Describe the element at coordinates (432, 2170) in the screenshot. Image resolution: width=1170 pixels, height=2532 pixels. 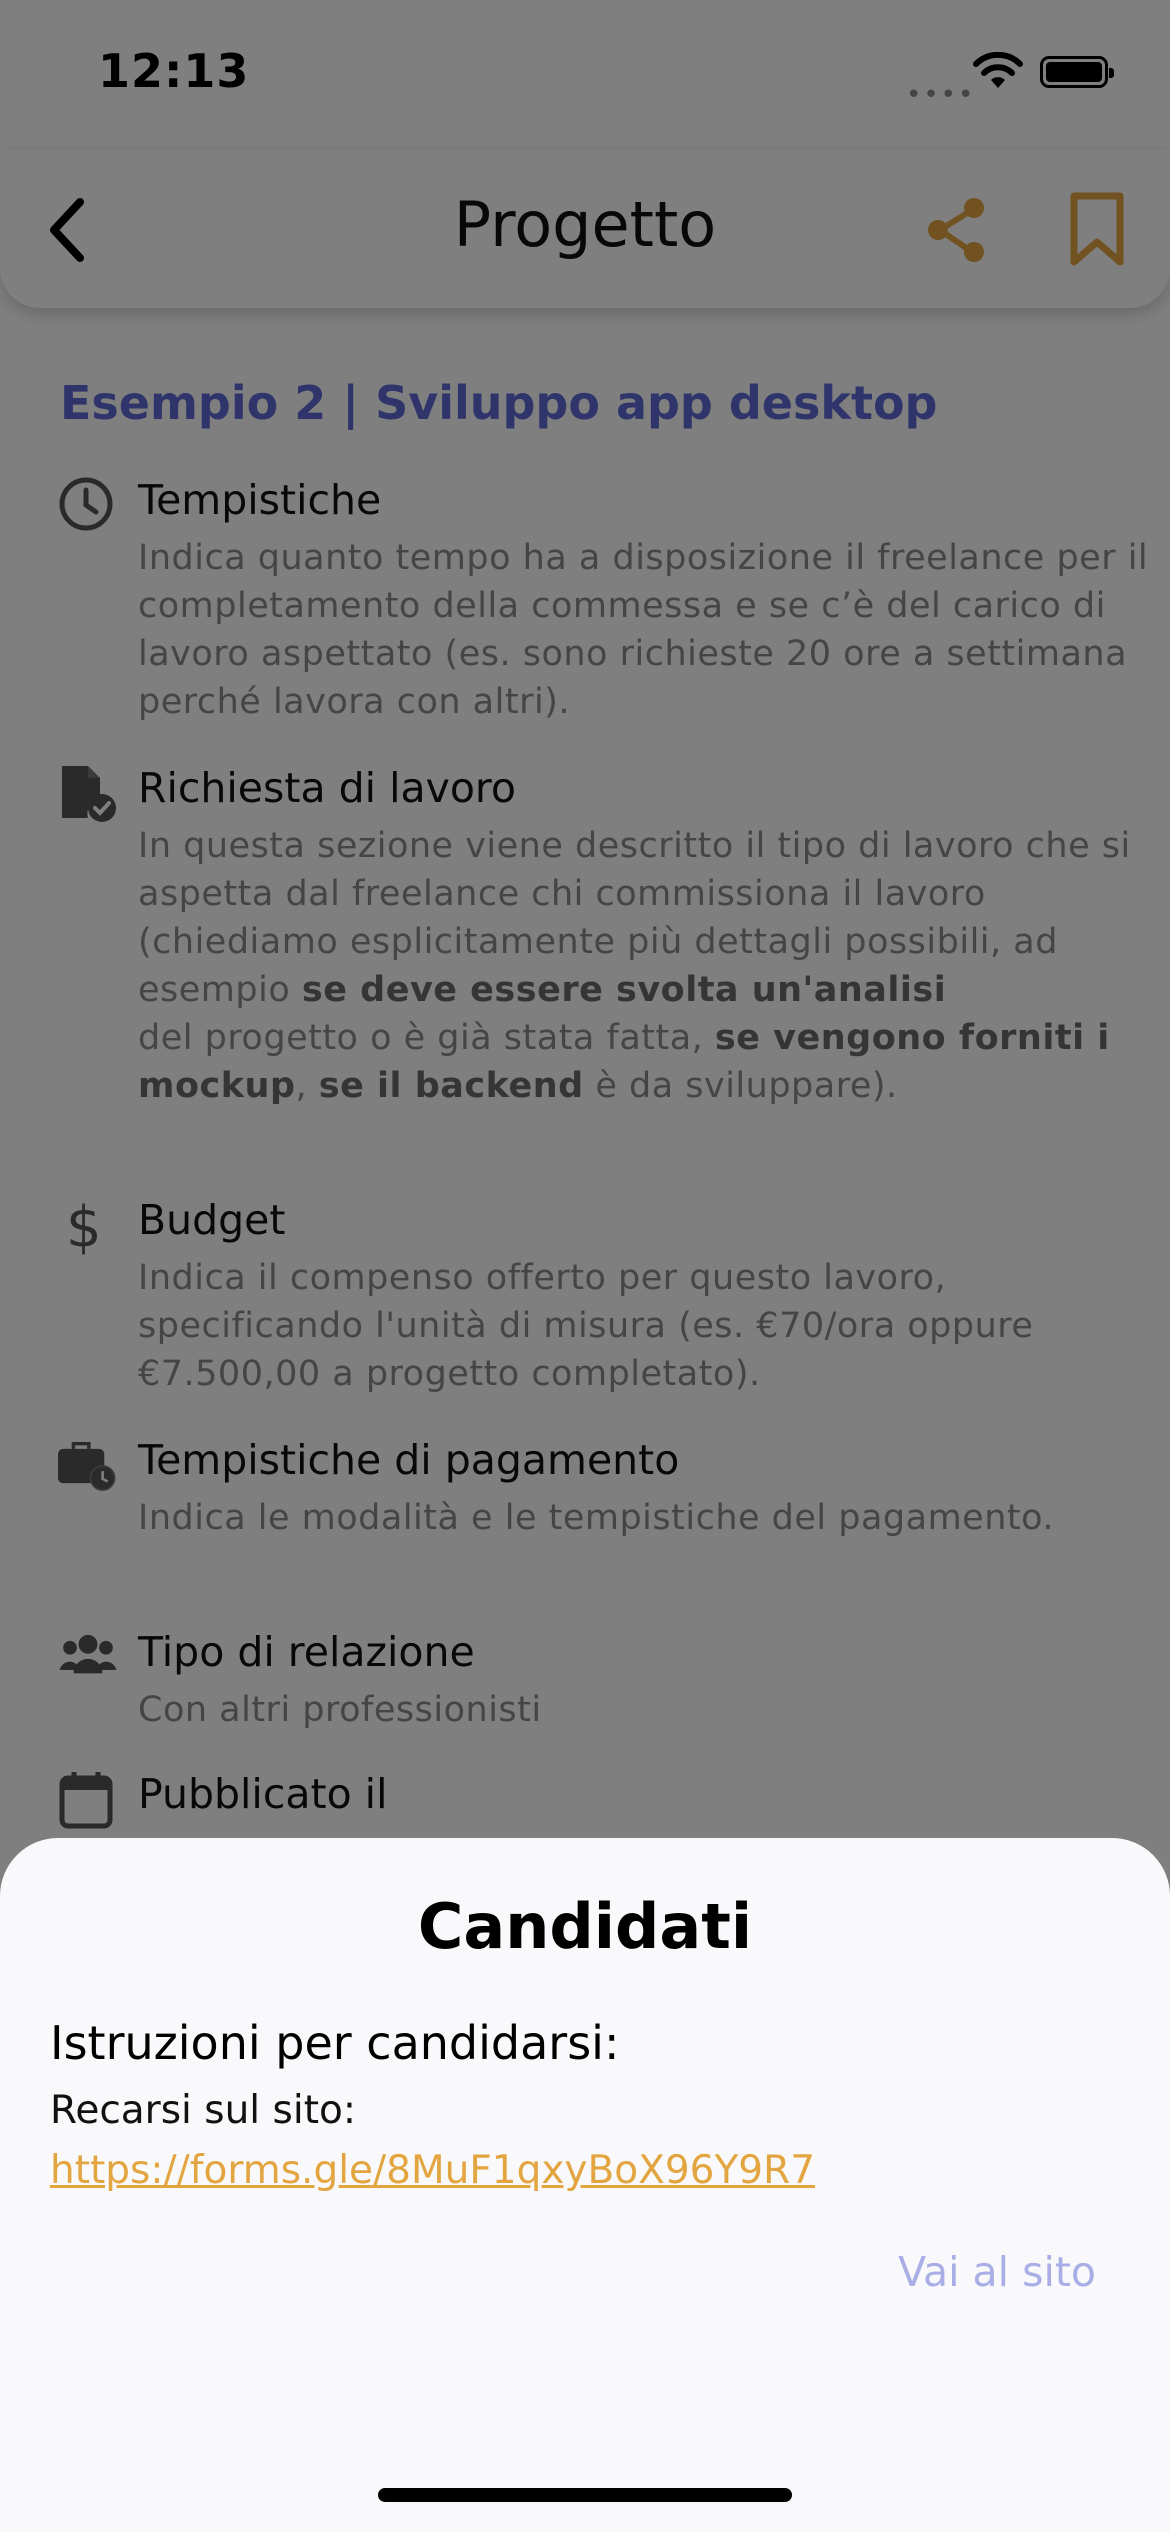
I see `apply-link: https://forms.gle/8MuF1qxyBoX96Y9R7` at that location.